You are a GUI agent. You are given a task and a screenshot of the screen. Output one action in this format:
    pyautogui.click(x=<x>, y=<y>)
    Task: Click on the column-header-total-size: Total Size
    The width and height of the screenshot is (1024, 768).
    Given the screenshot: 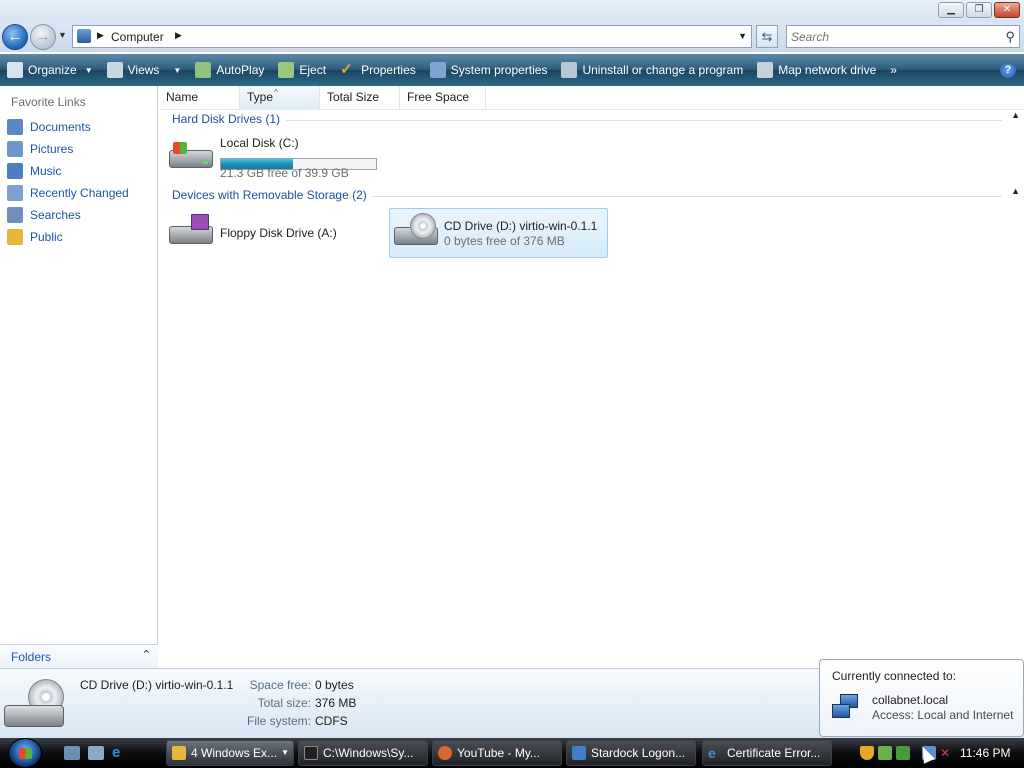 What is the action you would take?
    pyautogui.click(x=360, y=98)
    